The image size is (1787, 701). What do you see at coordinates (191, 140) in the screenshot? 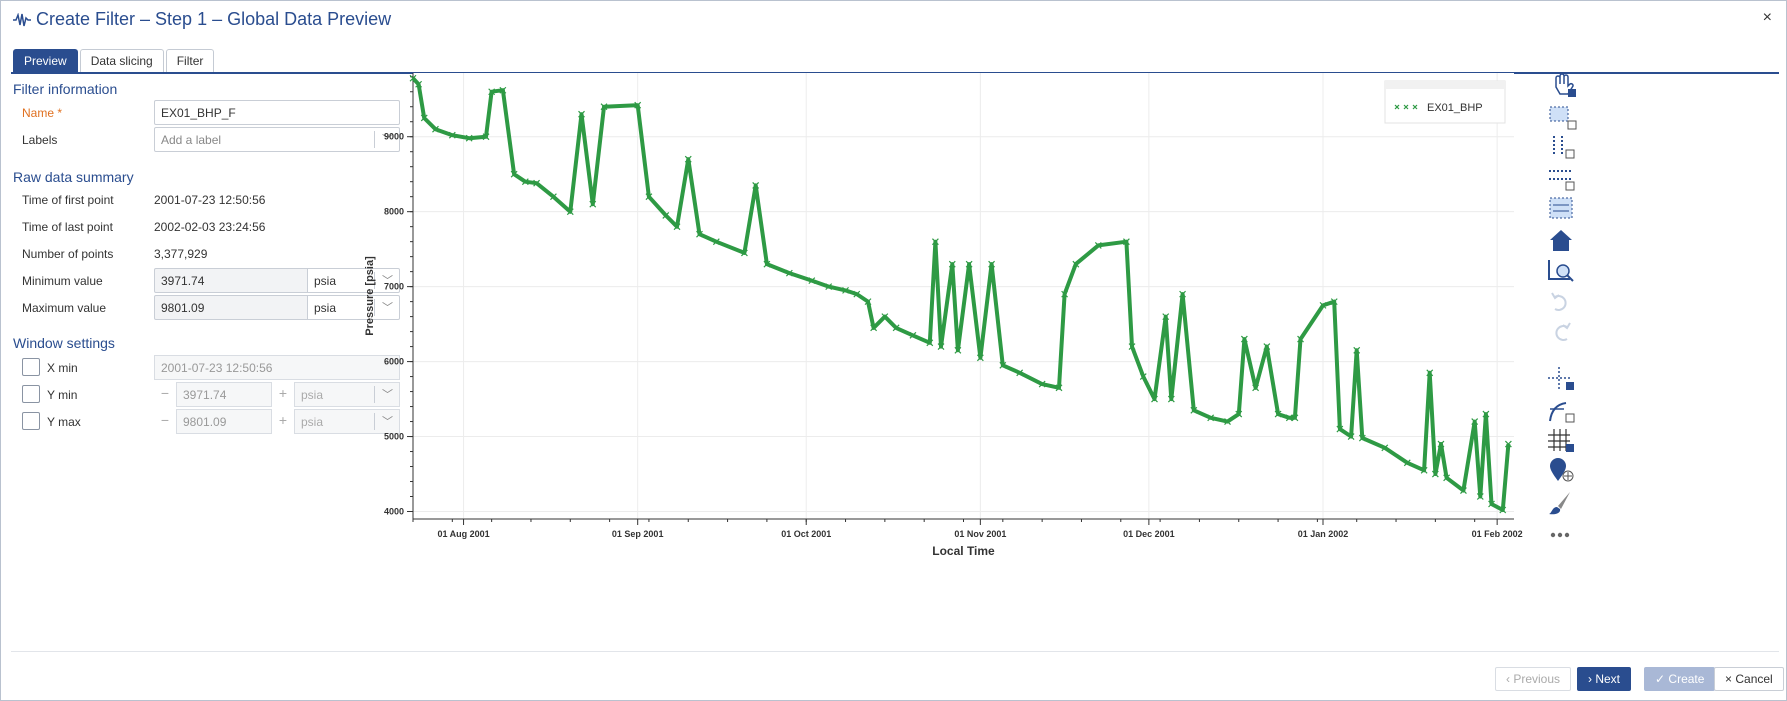
I see `labels-placeholder: Add a label` at bounding box center [191, 140].